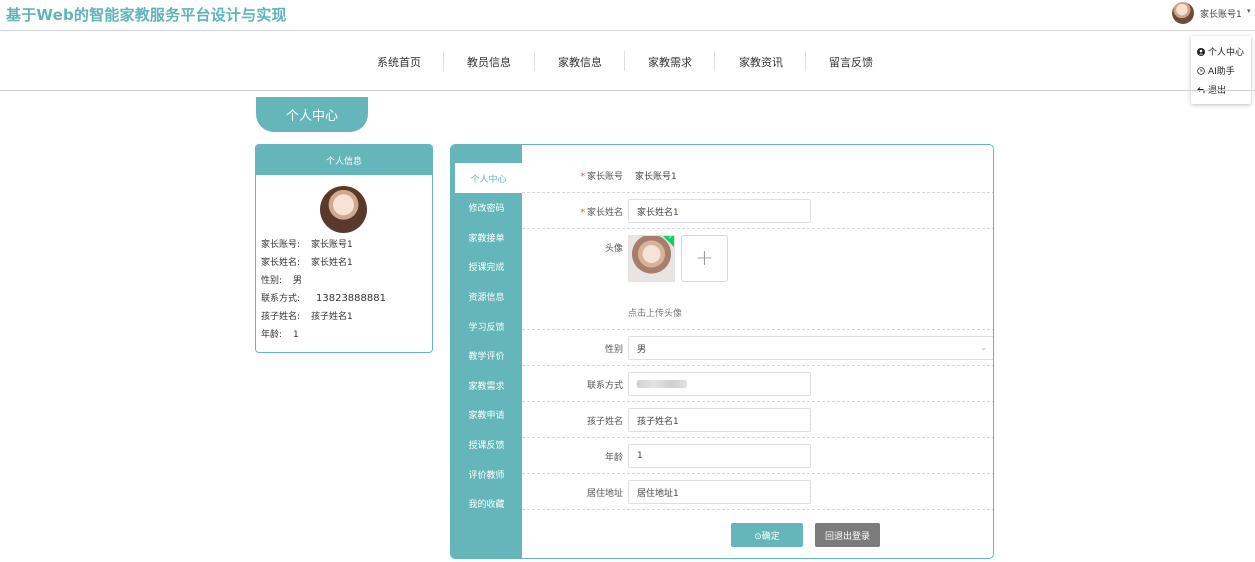 The image size is (1255, 562). I want to click on info-row: 年龄: 1, so click(280, 333).